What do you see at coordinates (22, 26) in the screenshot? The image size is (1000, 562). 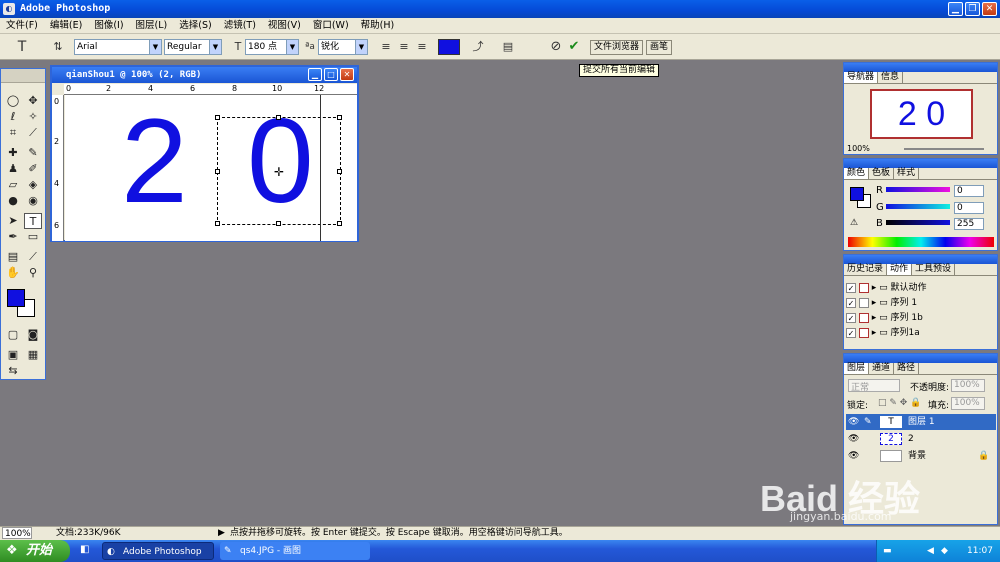 I see `menu-file: 文件(F)` at bounding box center [22, 26].